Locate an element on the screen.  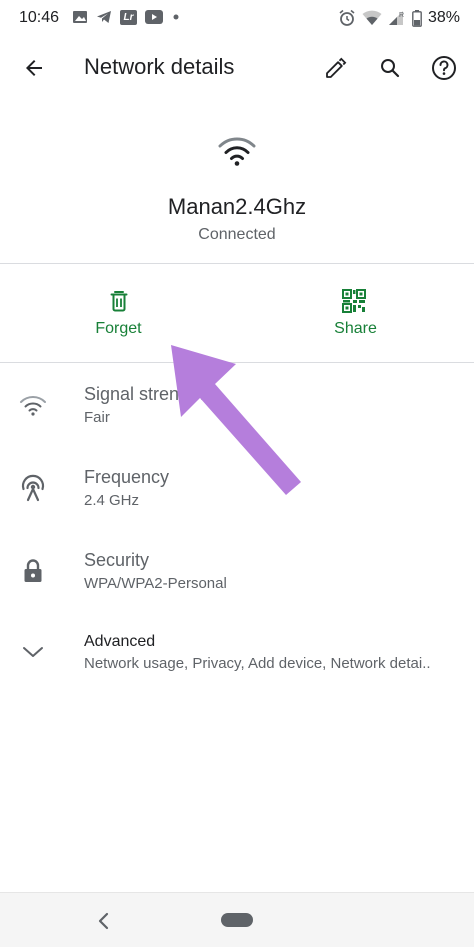
share-label: Share is located at coordinates (355, 328).